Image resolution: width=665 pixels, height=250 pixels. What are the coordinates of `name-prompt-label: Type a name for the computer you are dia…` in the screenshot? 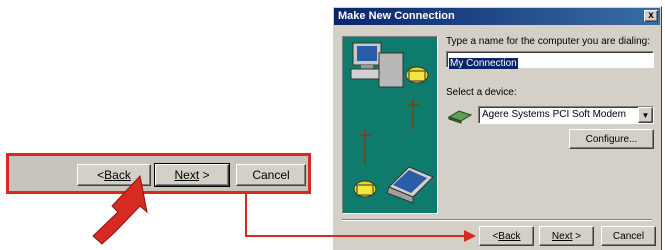 It's located at (548, 41).